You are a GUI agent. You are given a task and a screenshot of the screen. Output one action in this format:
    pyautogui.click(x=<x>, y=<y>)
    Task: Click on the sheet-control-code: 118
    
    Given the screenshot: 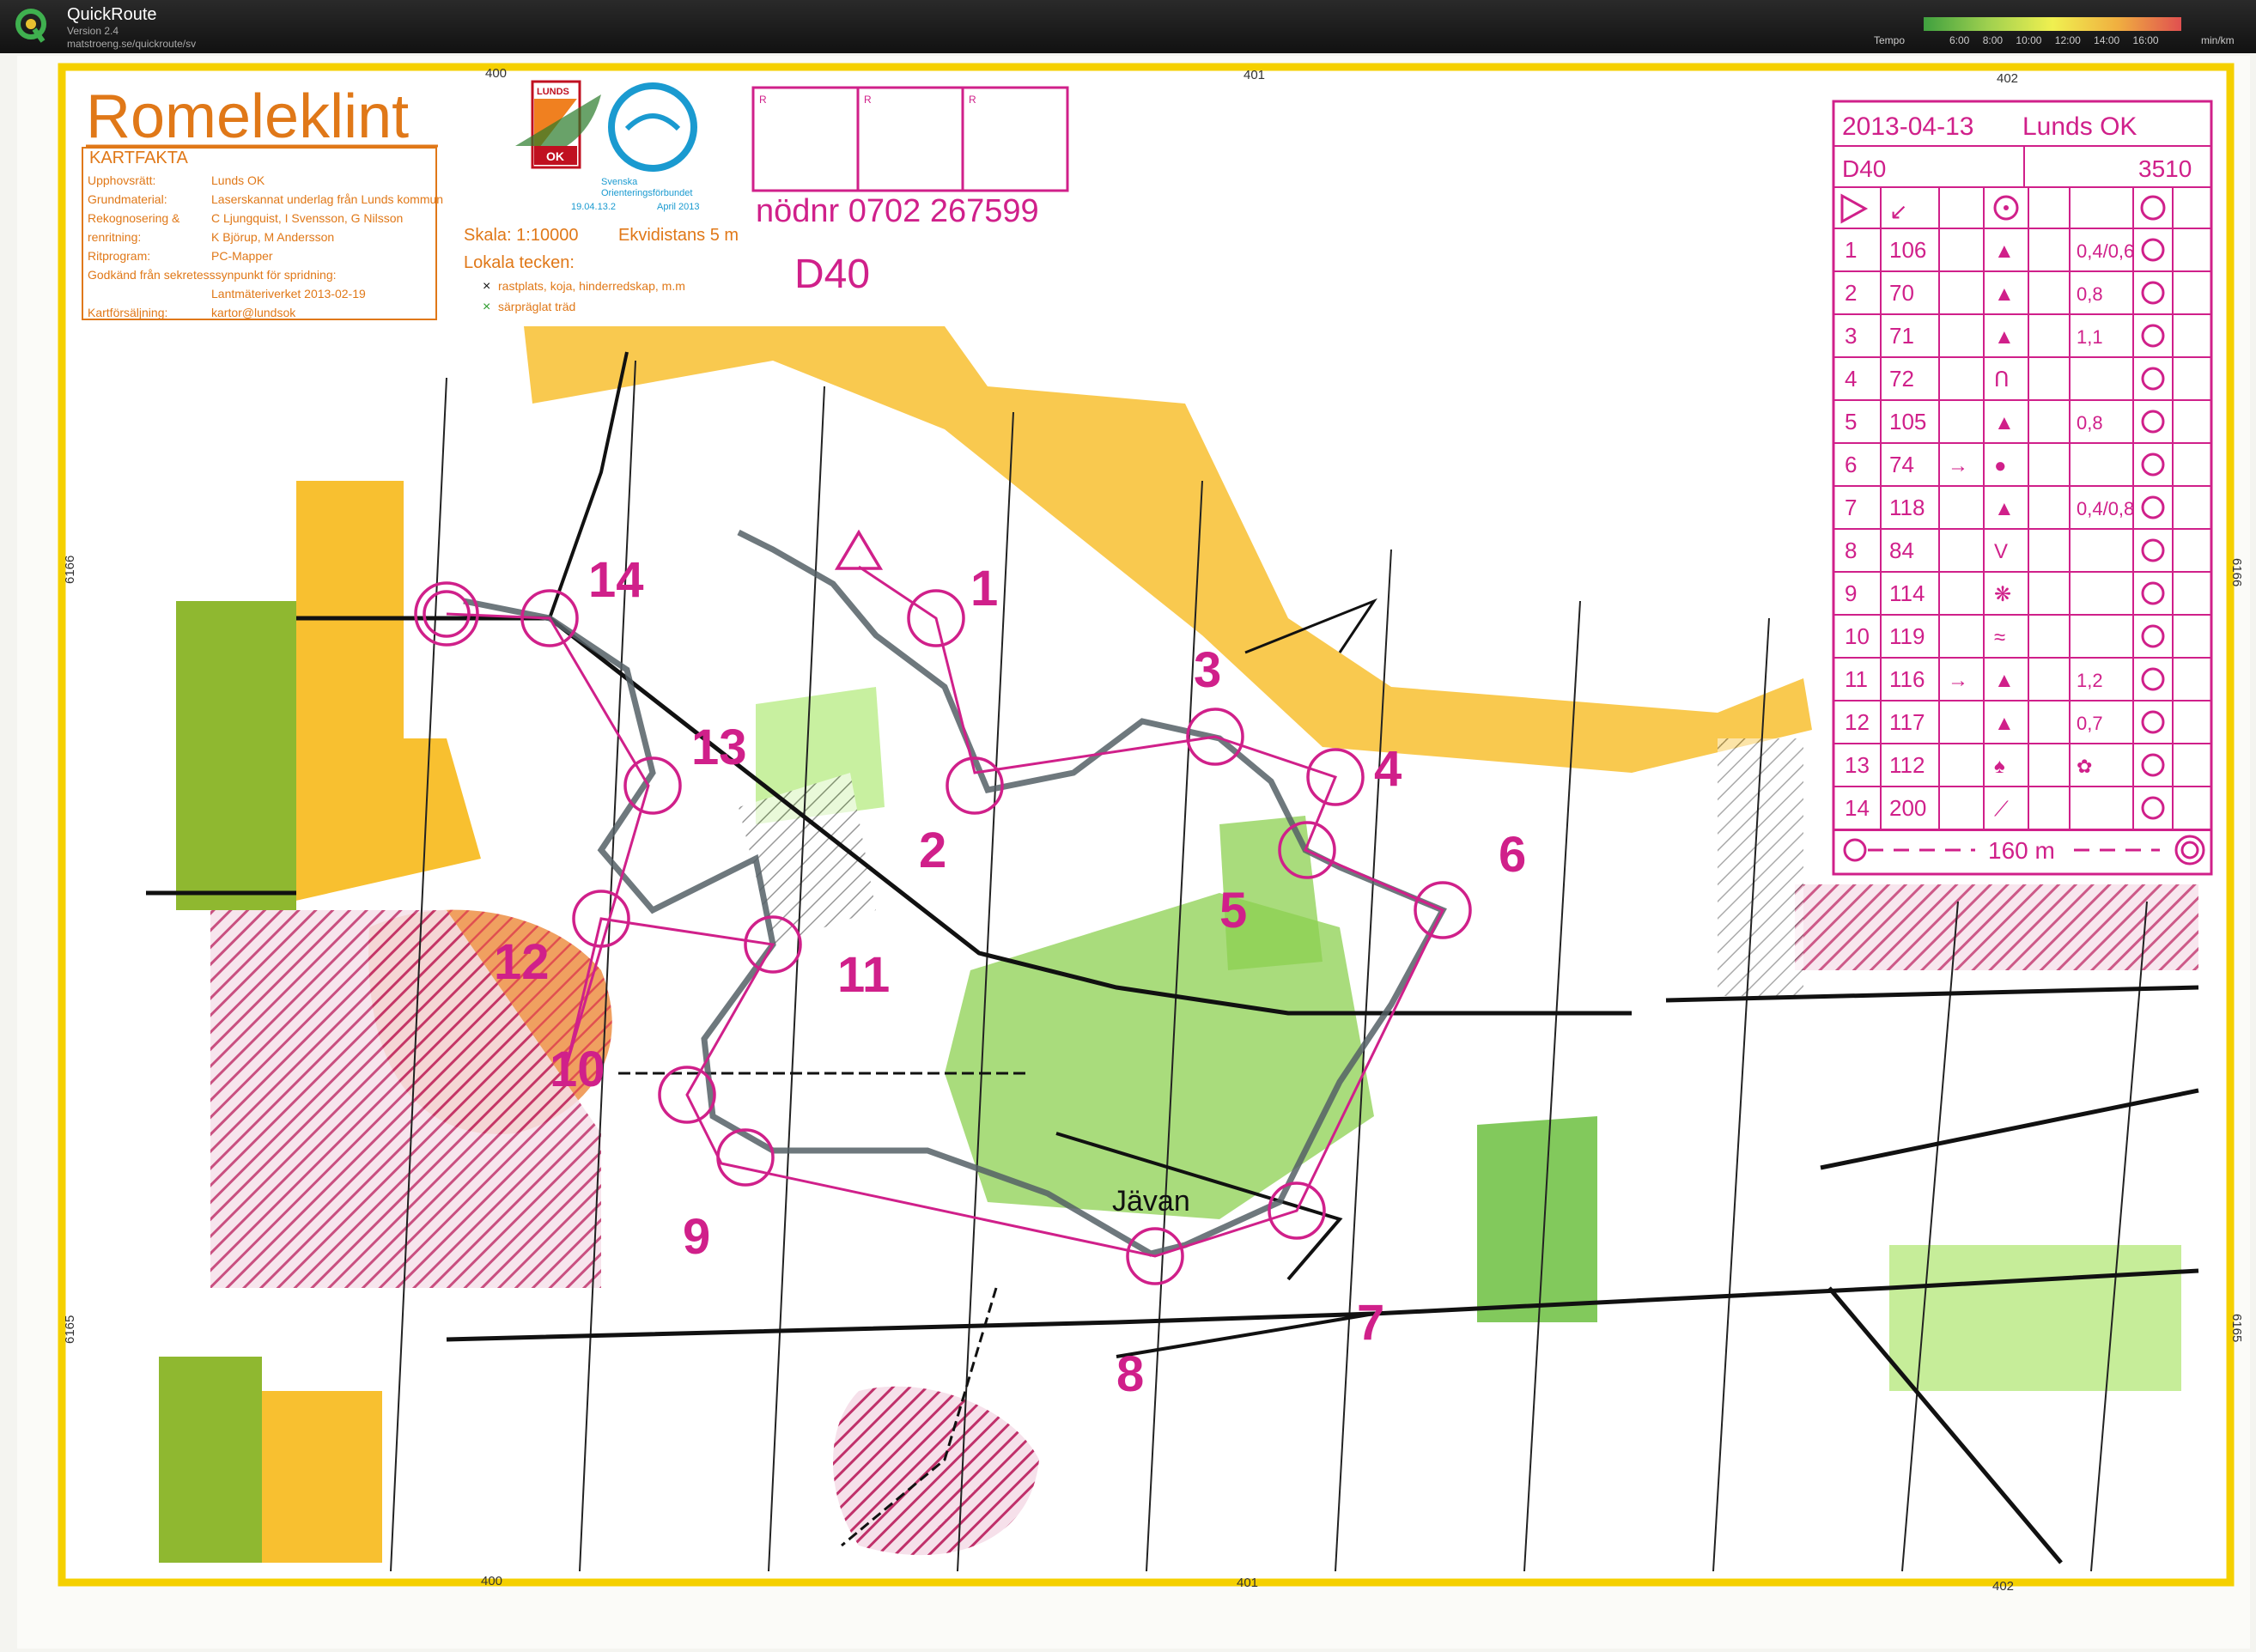 What is the action you would take?
    pyautogui.click(x=1907, y=507)
    